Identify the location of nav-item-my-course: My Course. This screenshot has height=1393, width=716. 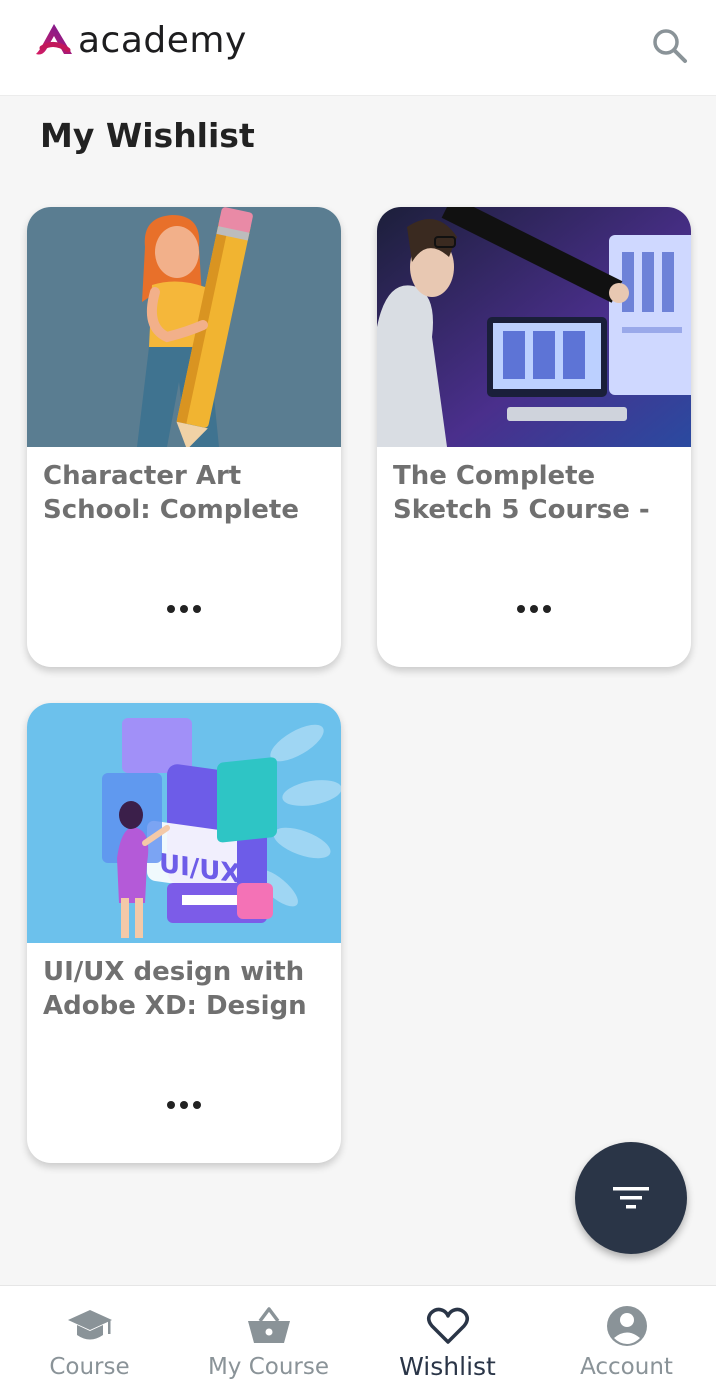
(268, 1339).